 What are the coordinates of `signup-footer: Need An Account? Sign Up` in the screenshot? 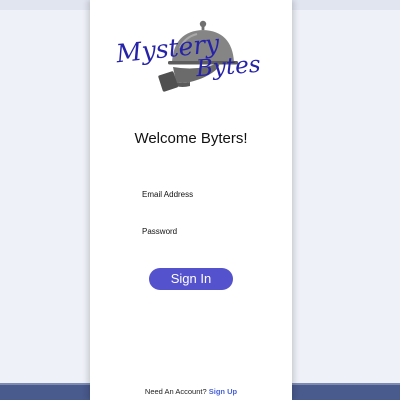 It's located at (191, 393).